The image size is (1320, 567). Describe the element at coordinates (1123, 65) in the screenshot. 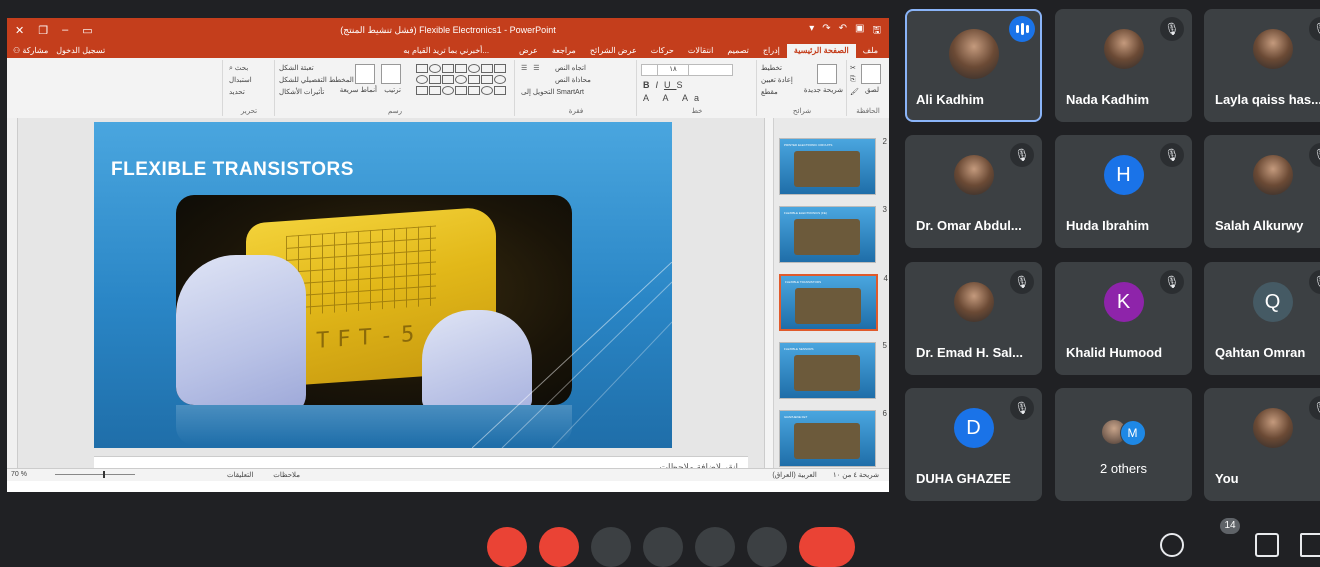

I see `participant-tile: Nada Kadhim 🎙` at that location.